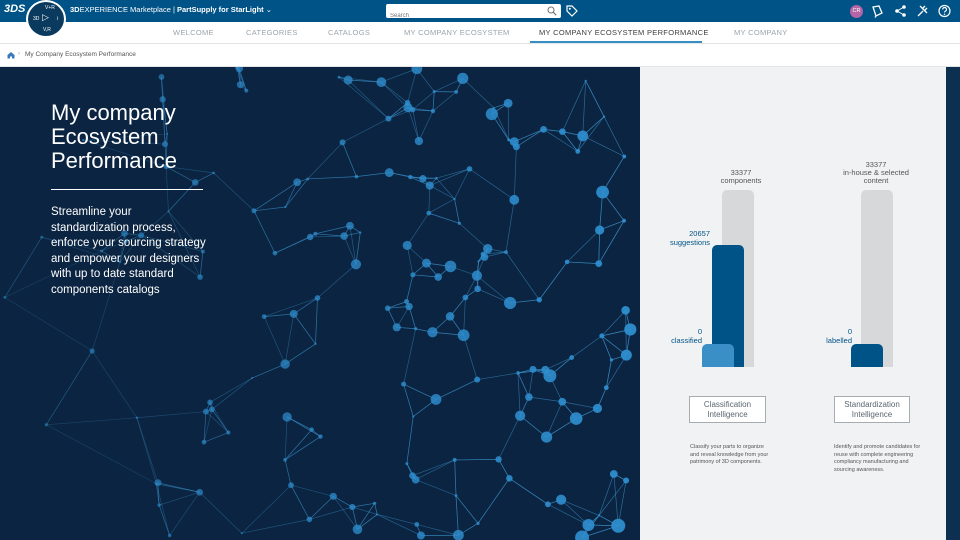  What do you see at coordinates (11, 55) in the screenshot?
I see `home-icon` at bounding box center [11, 55].